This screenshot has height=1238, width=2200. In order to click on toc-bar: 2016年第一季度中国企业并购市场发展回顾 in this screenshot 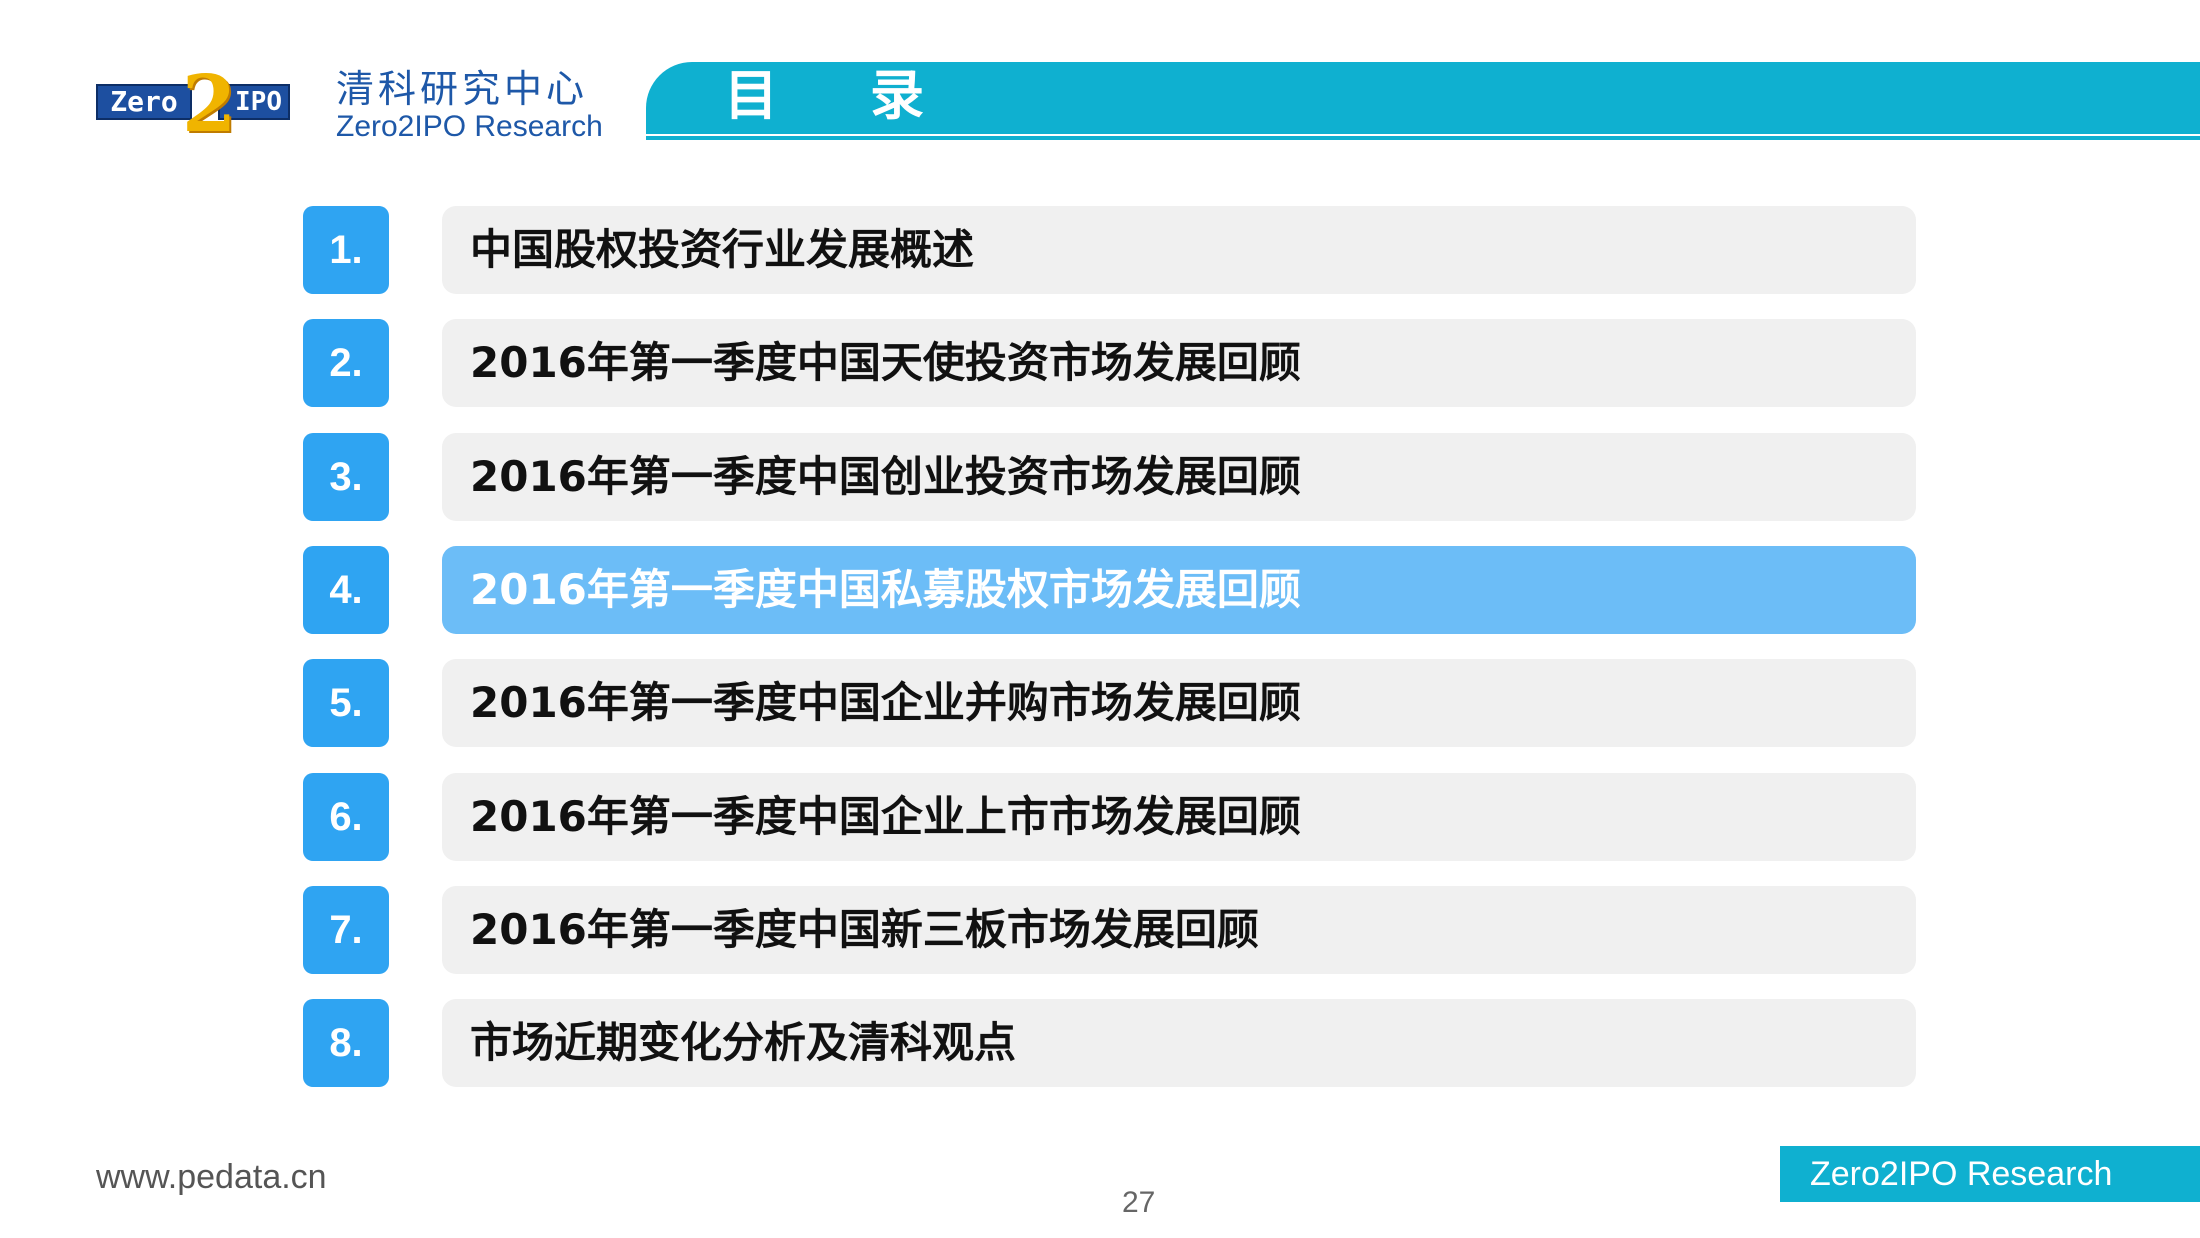, I will do `click(1179, 703)`.